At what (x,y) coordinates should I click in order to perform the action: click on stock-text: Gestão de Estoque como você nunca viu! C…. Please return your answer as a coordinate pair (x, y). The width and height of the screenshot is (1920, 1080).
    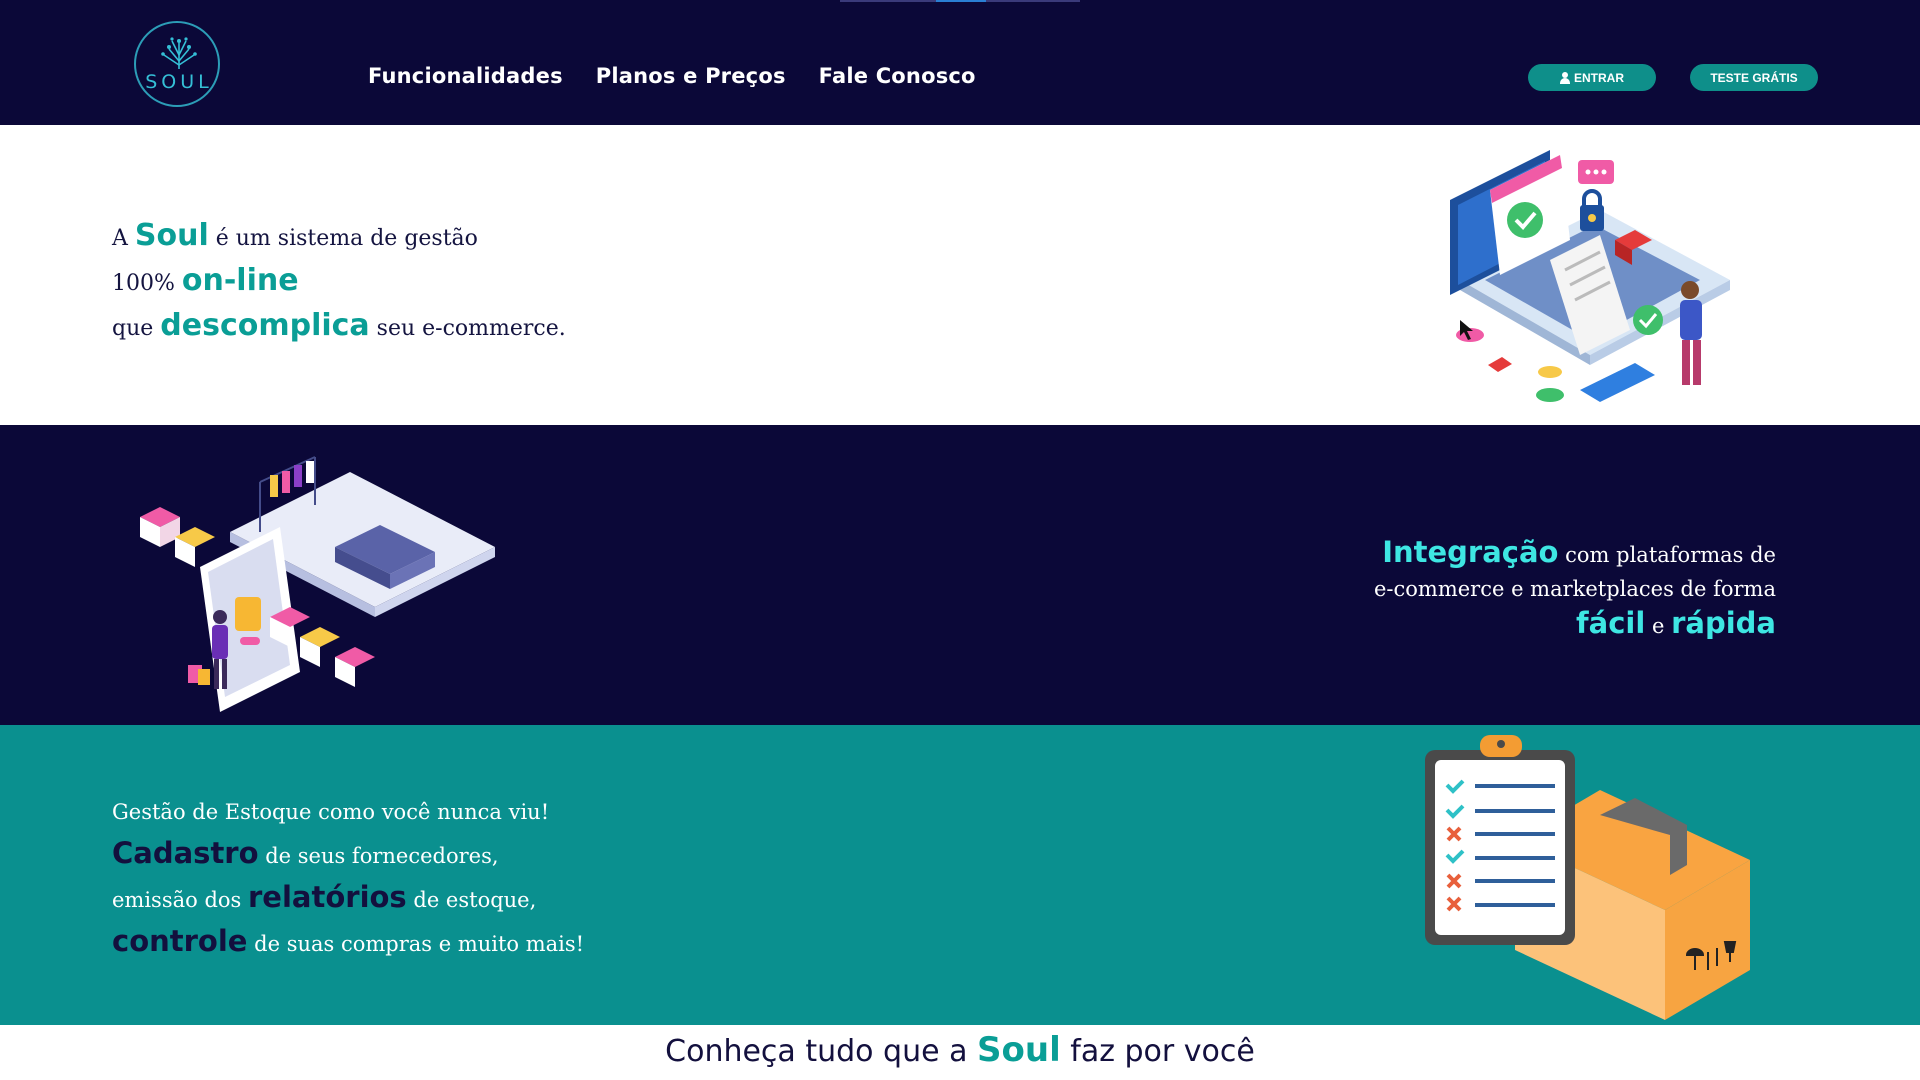
    Looking at the image, I should click on (348, 878).